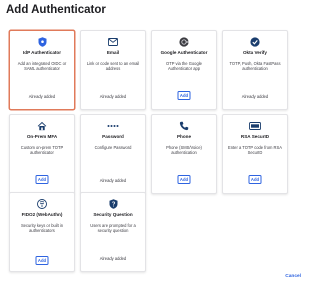  Describe the element at coordinates (113, 41) in the screenshot. I see `envelope-icon` at that location.